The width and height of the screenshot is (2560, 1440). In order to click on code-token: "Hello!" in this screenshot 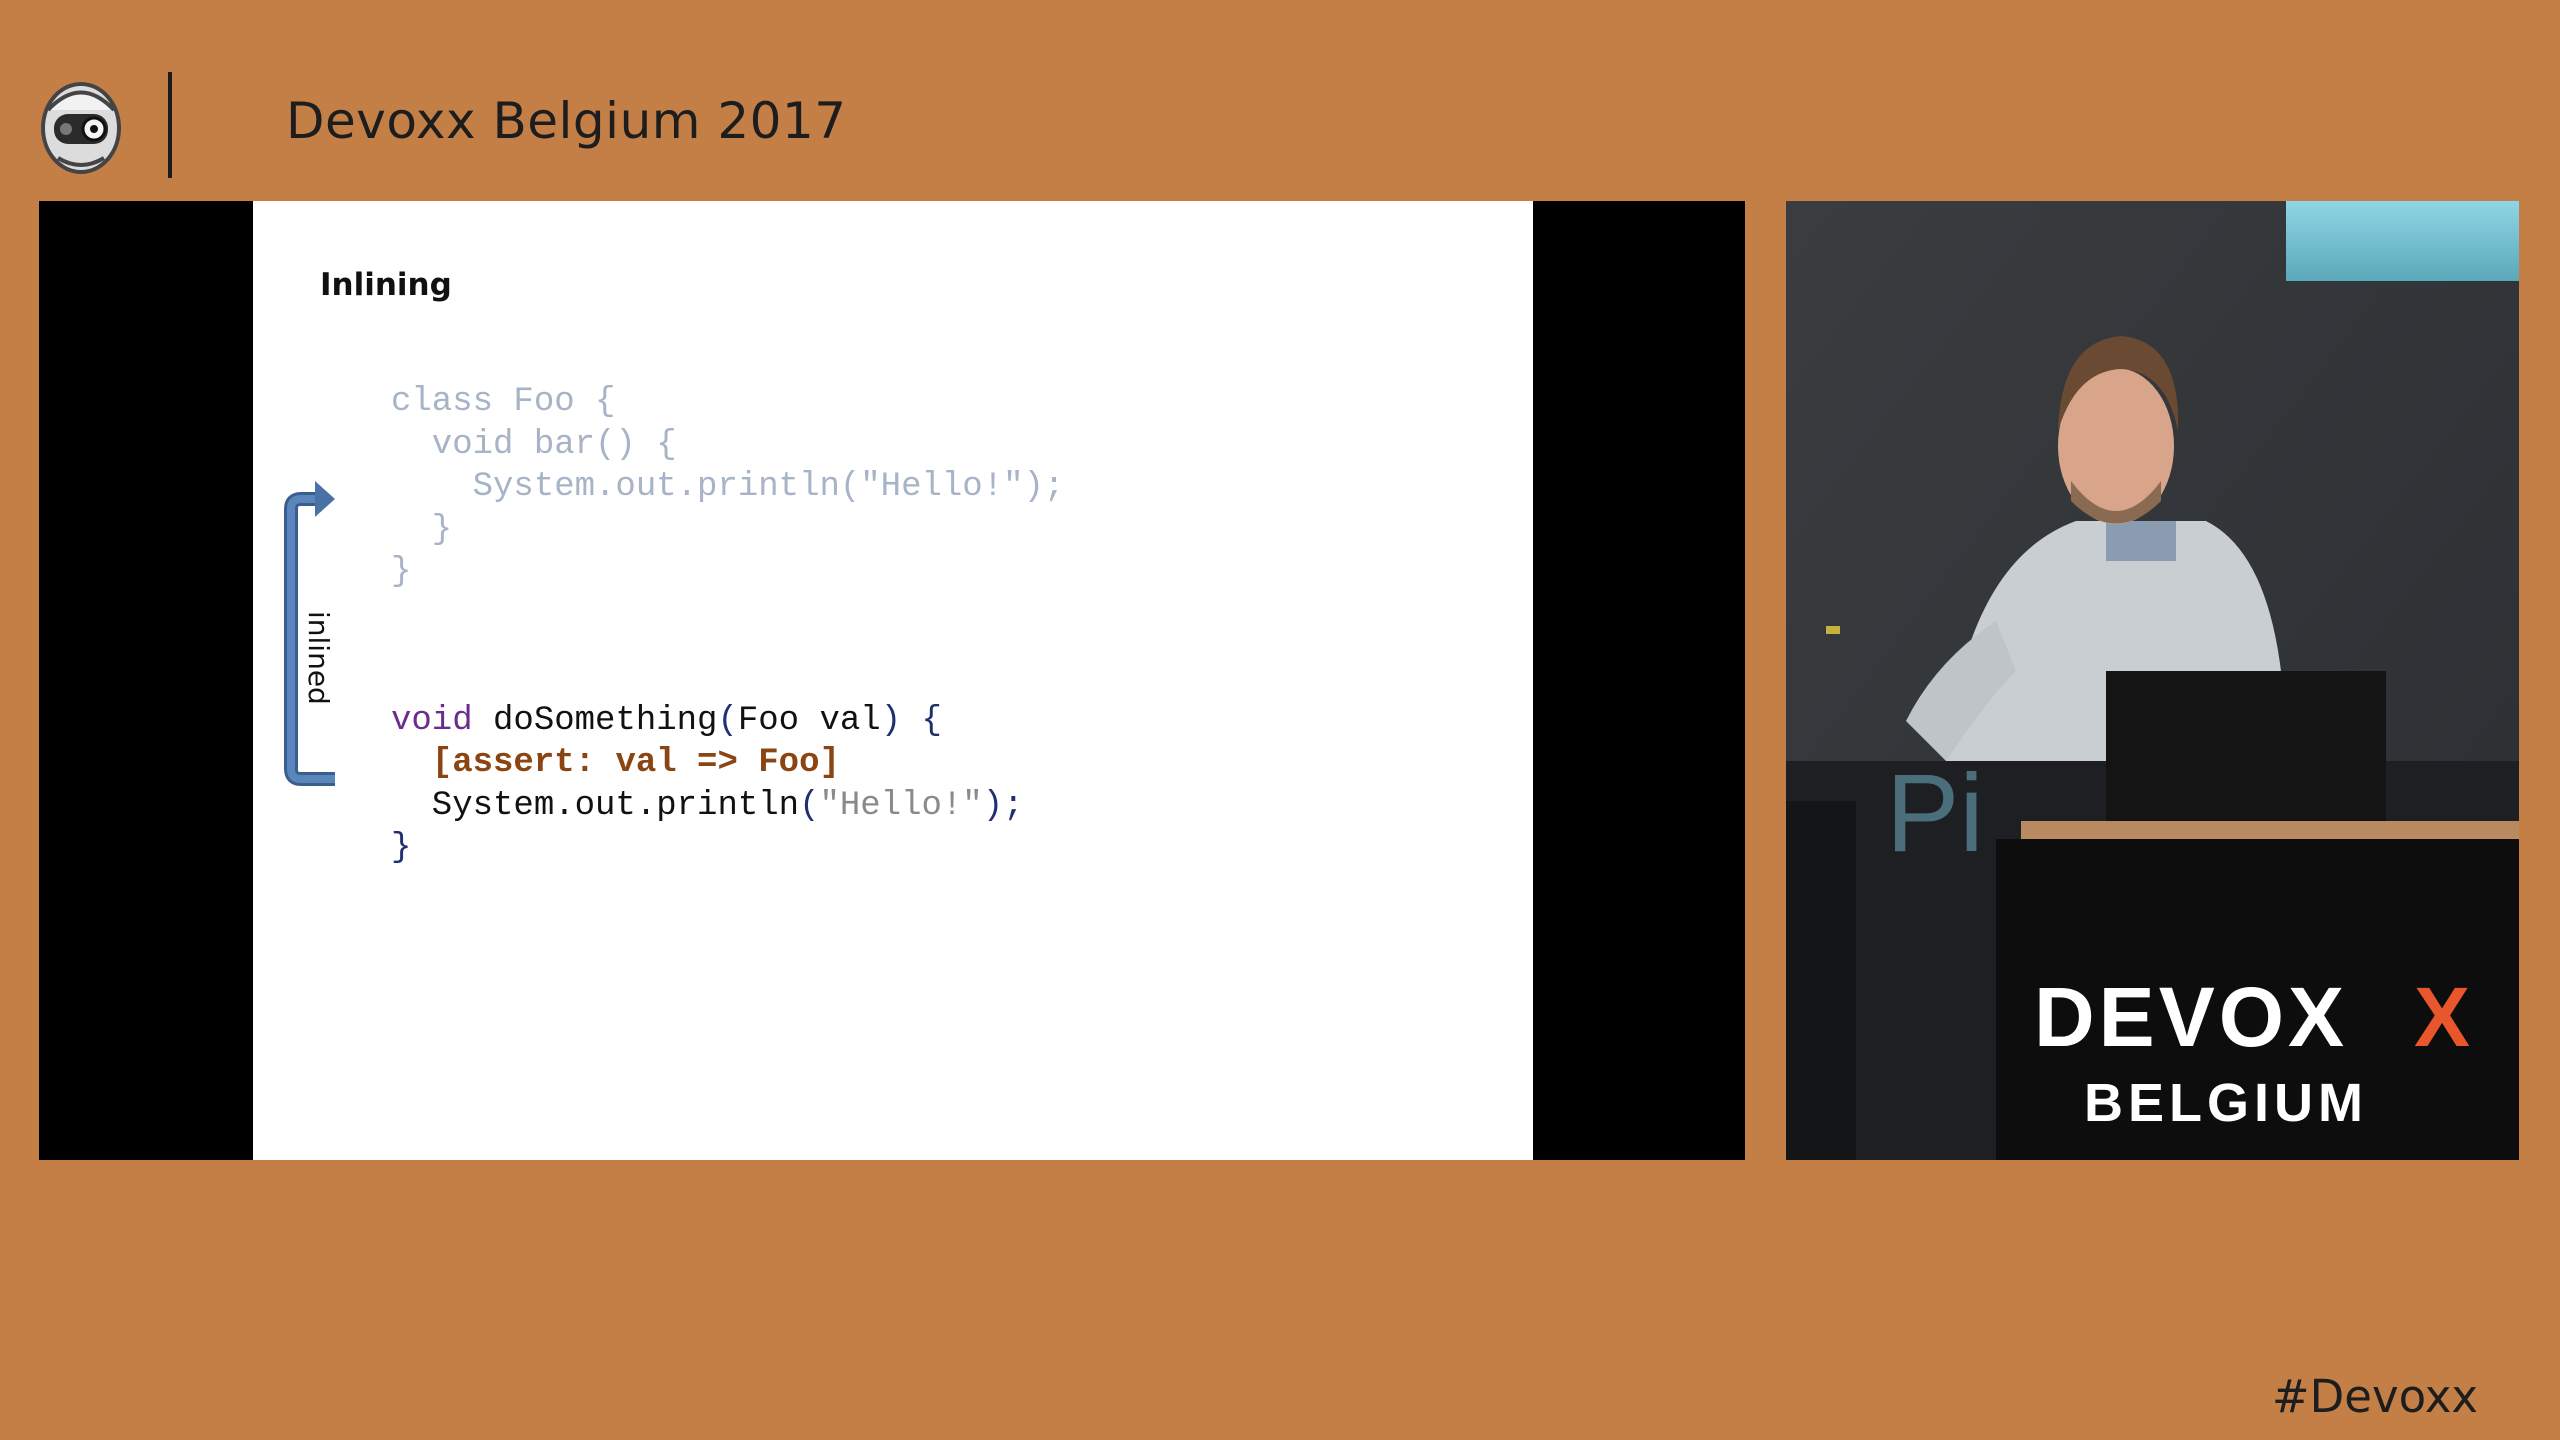, I will do `click(901, 805)`.